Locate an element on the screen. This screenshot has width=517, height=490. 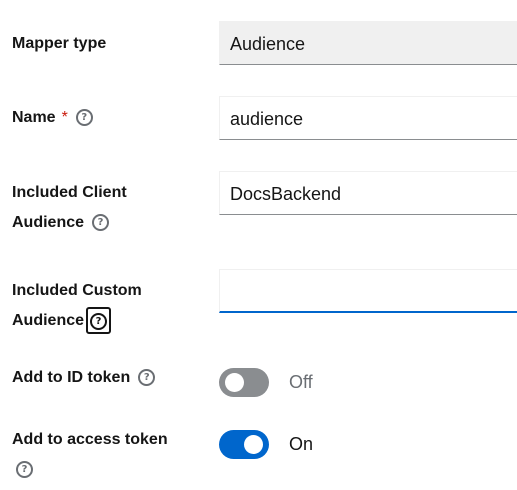
add-to-access-token-switch is located at coordinates (244, 444).